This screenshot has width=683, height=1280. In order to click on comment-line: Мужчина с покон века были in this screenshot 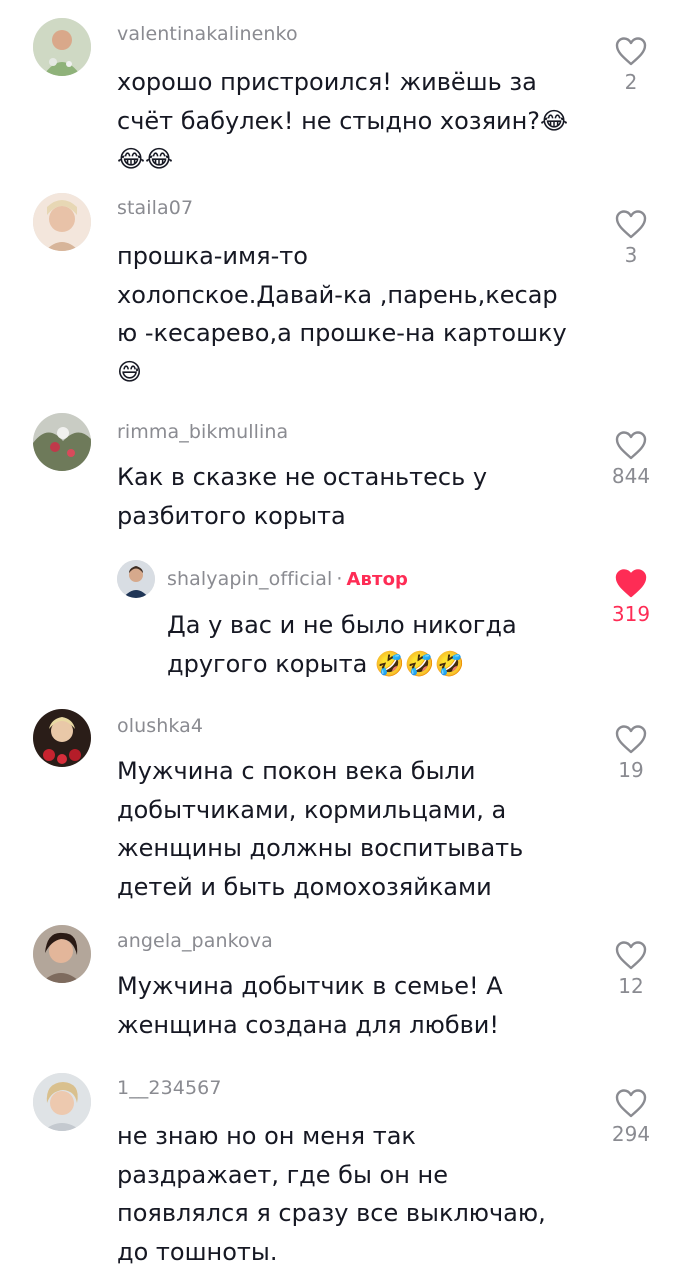, I will do `click(296, 771)`.